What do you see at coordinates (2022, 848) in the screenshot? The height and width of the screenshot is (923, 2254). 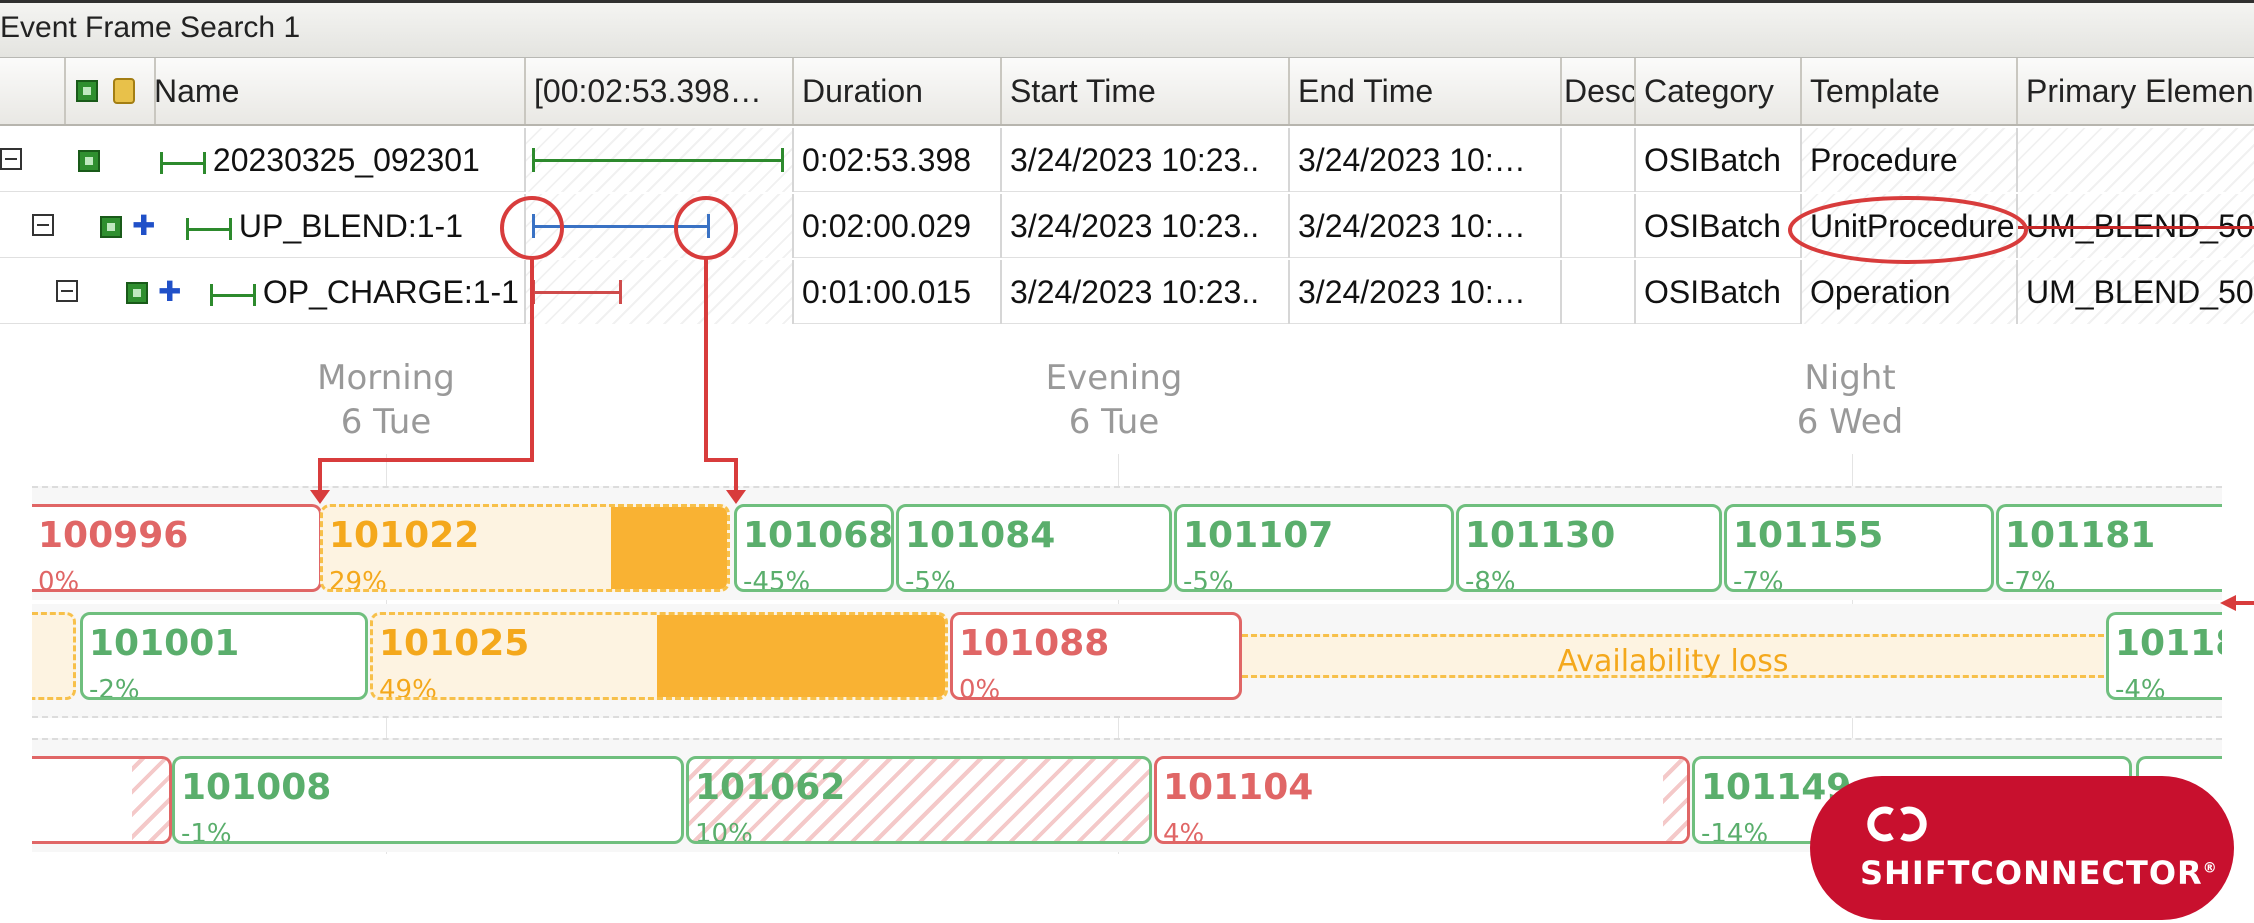 I see `shiftconnector-logo: SHIFTCONNECTOR®` at bounding box center [2022, 848].